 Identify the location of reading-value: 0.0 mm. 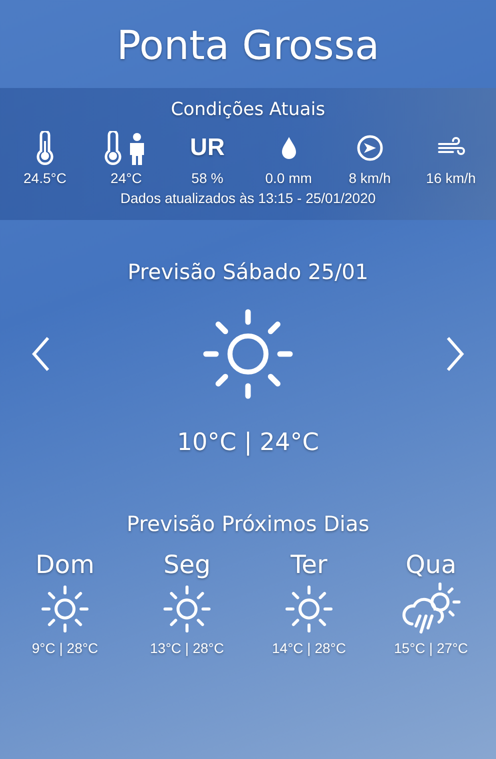
(288, 178).